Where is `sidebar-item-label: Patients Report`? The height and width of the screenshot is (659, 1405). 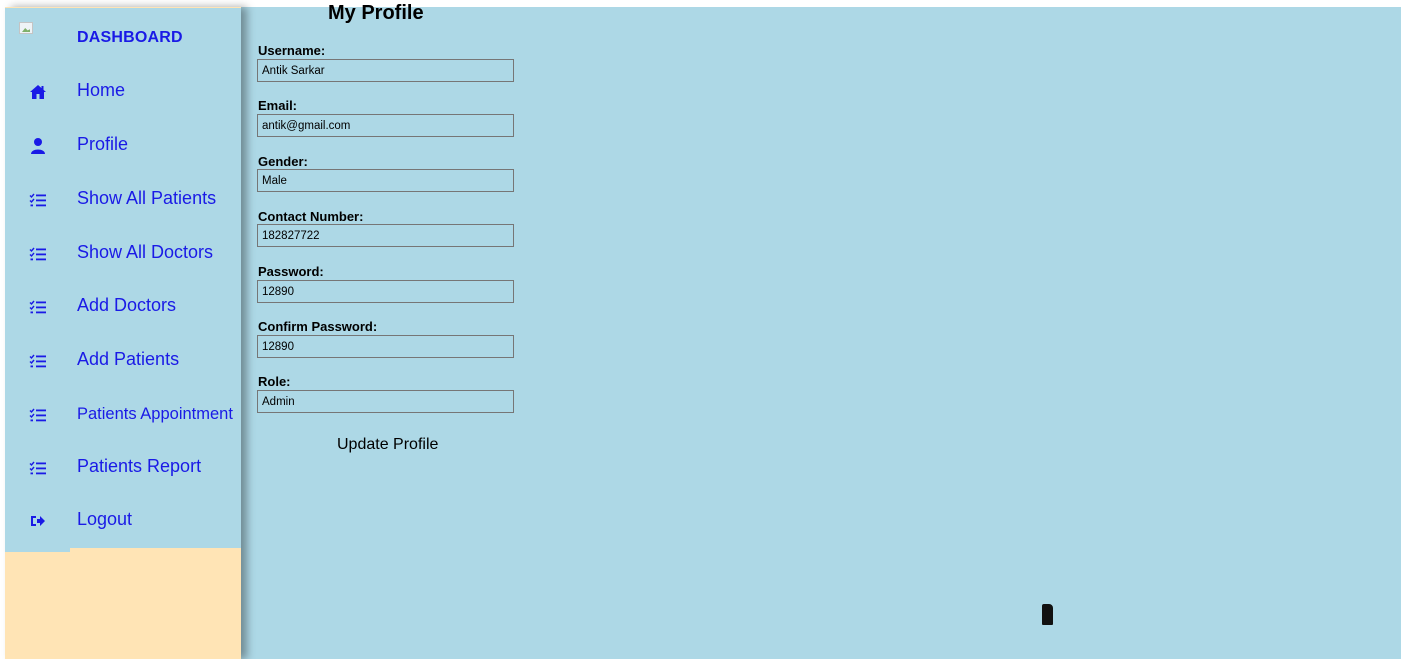
sidebar-item-label: Patients Report is located at coordinates (139, 466).